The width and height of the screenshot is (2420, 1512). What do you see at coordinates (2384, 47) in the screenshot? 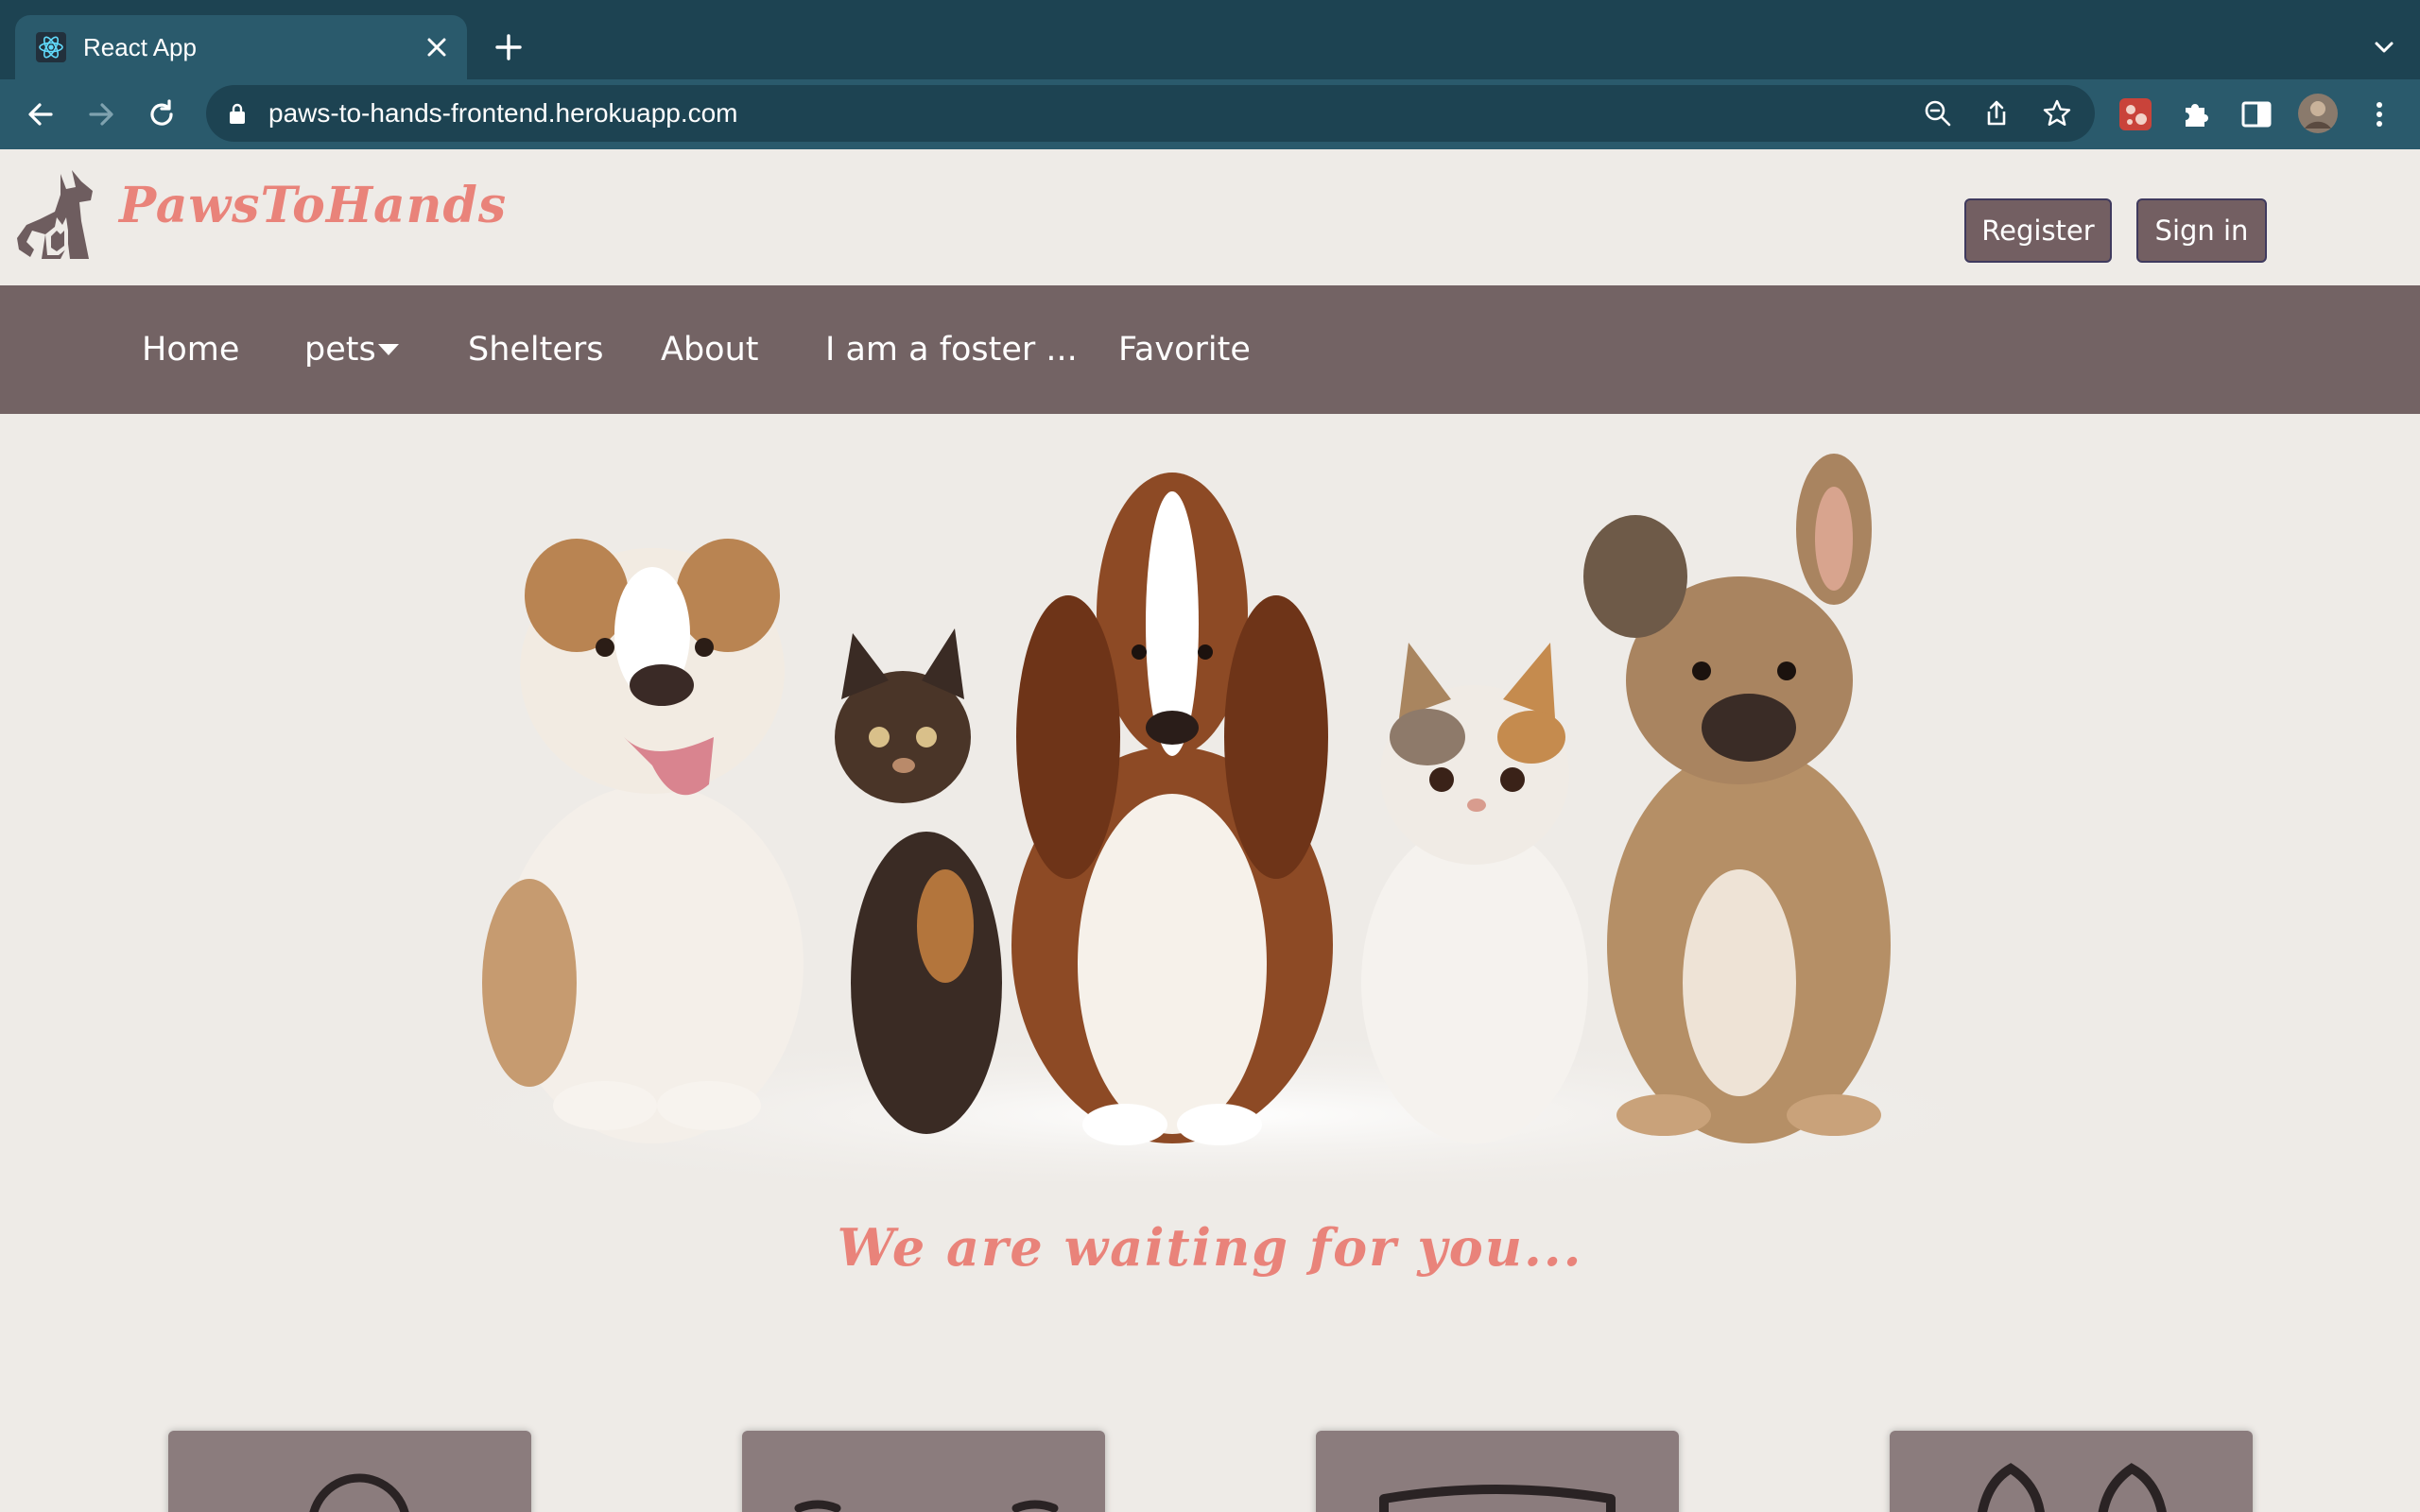
I see `chevron-down-icon` at bounding box center [2384, 47].